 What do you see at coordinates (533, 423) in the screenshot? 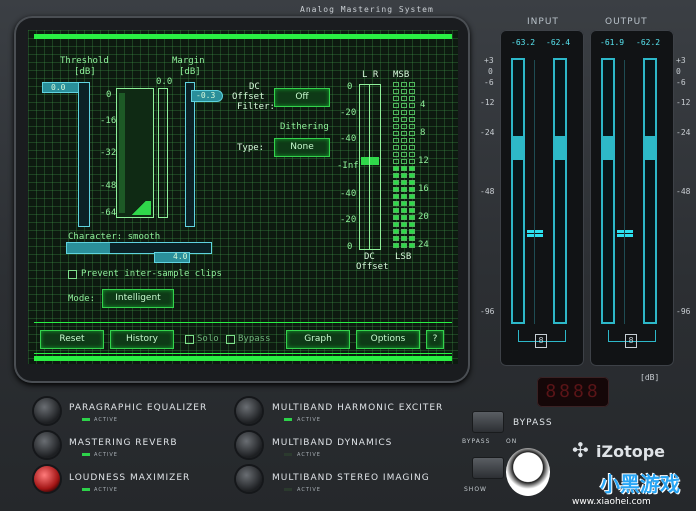
I see `bypass-label: BYPASS` at bounding box center [533, 423].